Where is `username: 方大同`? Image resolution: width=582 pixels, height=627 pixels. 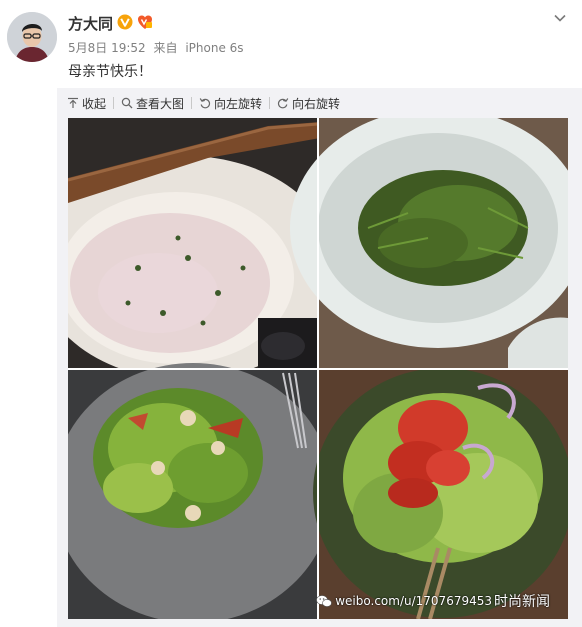
username: 方大同 is located at coordinates (90, 24).